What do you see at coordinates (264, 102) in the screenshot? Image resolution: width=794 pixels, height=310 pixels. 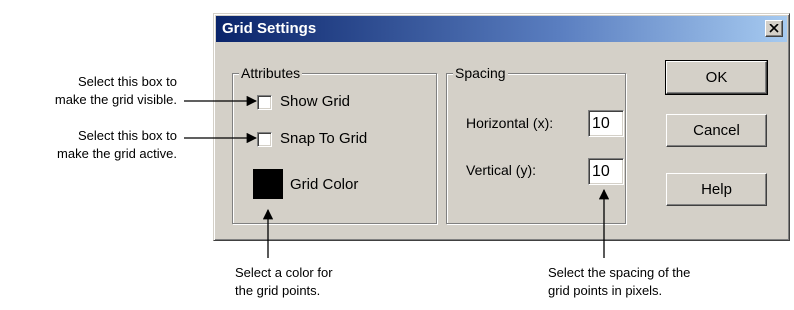 I see `show-grid-checkbox` at bounding box center [264, 102].